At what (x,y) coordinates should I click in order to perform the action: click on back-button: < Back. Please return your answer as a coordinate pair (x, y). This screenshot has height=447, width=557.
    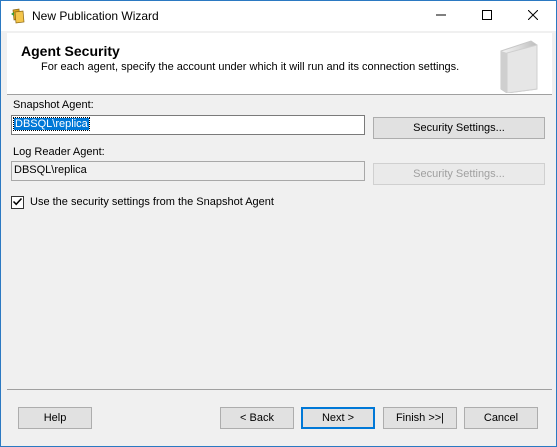
    Looking at the image, I should click on (257, 418).